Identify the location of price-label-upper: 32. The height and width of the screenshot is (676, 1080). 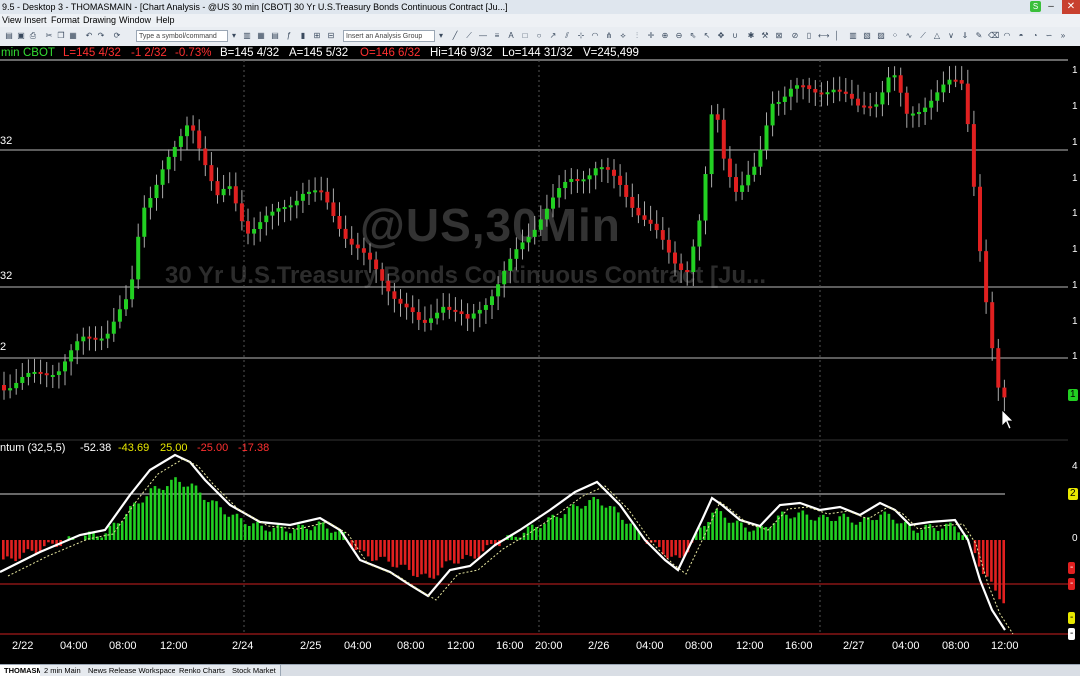
(6, 141).